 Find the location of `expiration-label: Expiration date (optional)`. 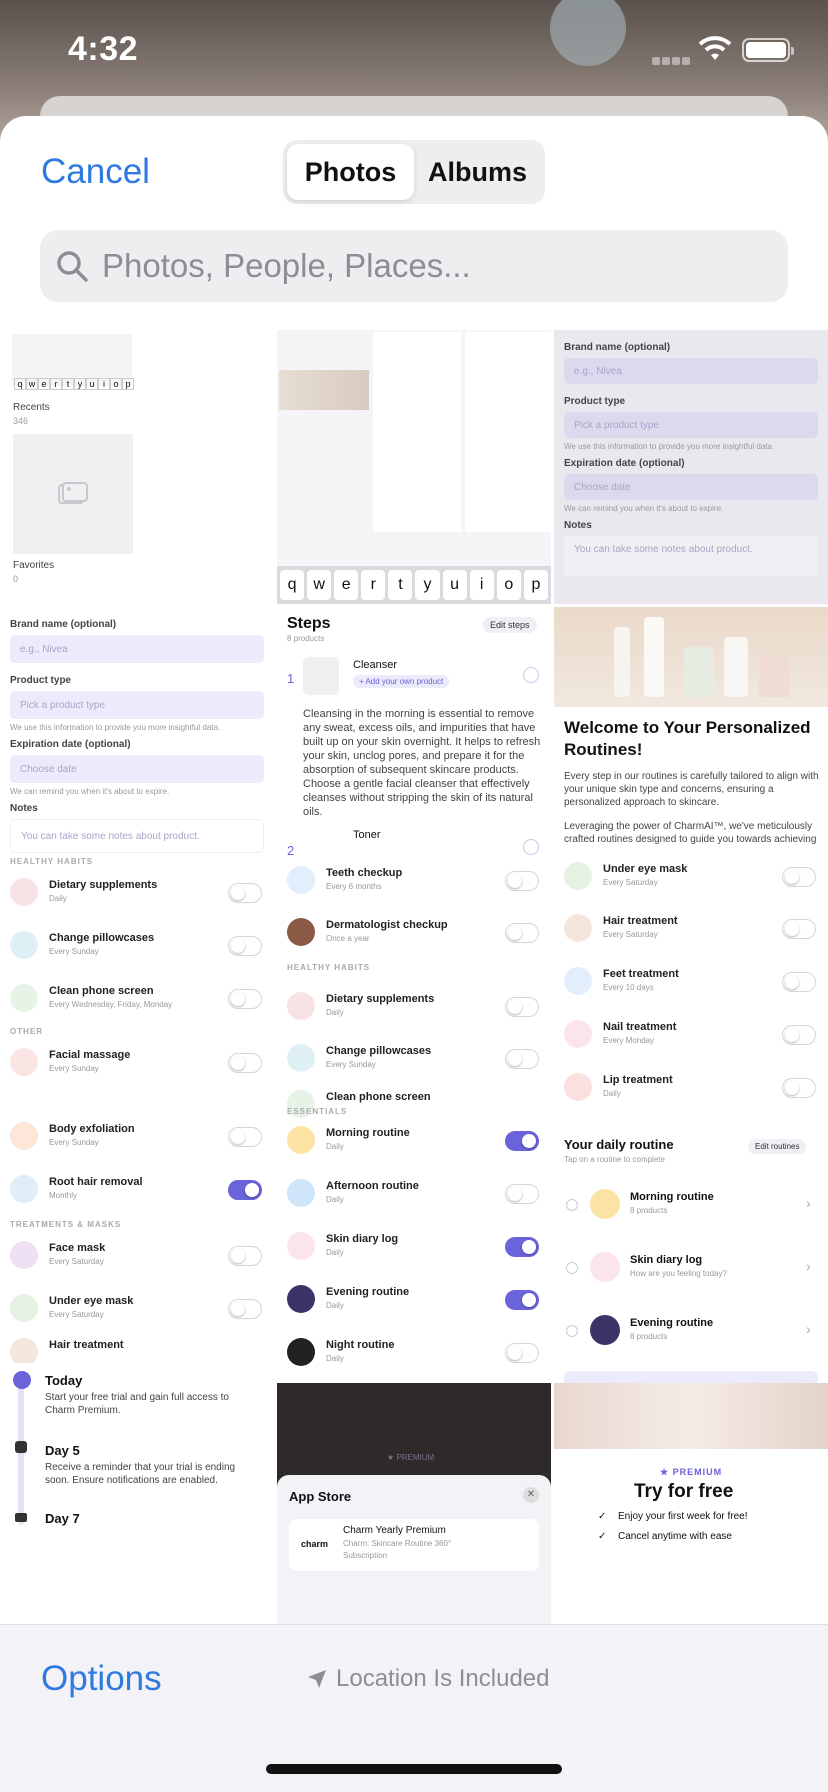

expiration-label: Expiration date (optional) is located at coordinates (624, 463).